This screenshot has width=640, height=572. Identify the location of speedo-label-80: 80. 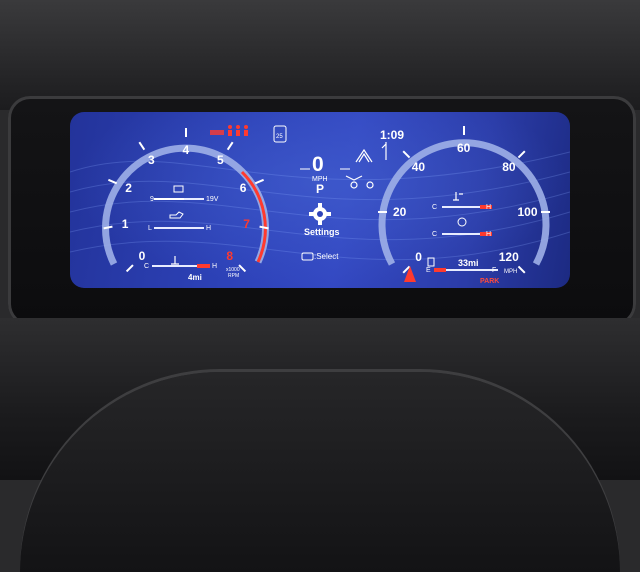
(509, 166).